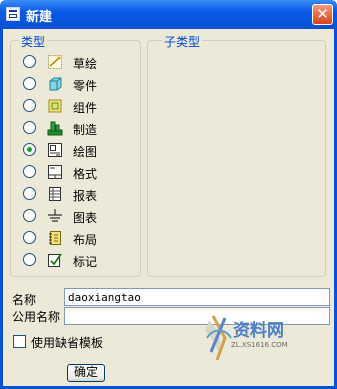  Describe the element at coordinates (322, 14) in the screenshot. I see `close-button: ✕` at that location.